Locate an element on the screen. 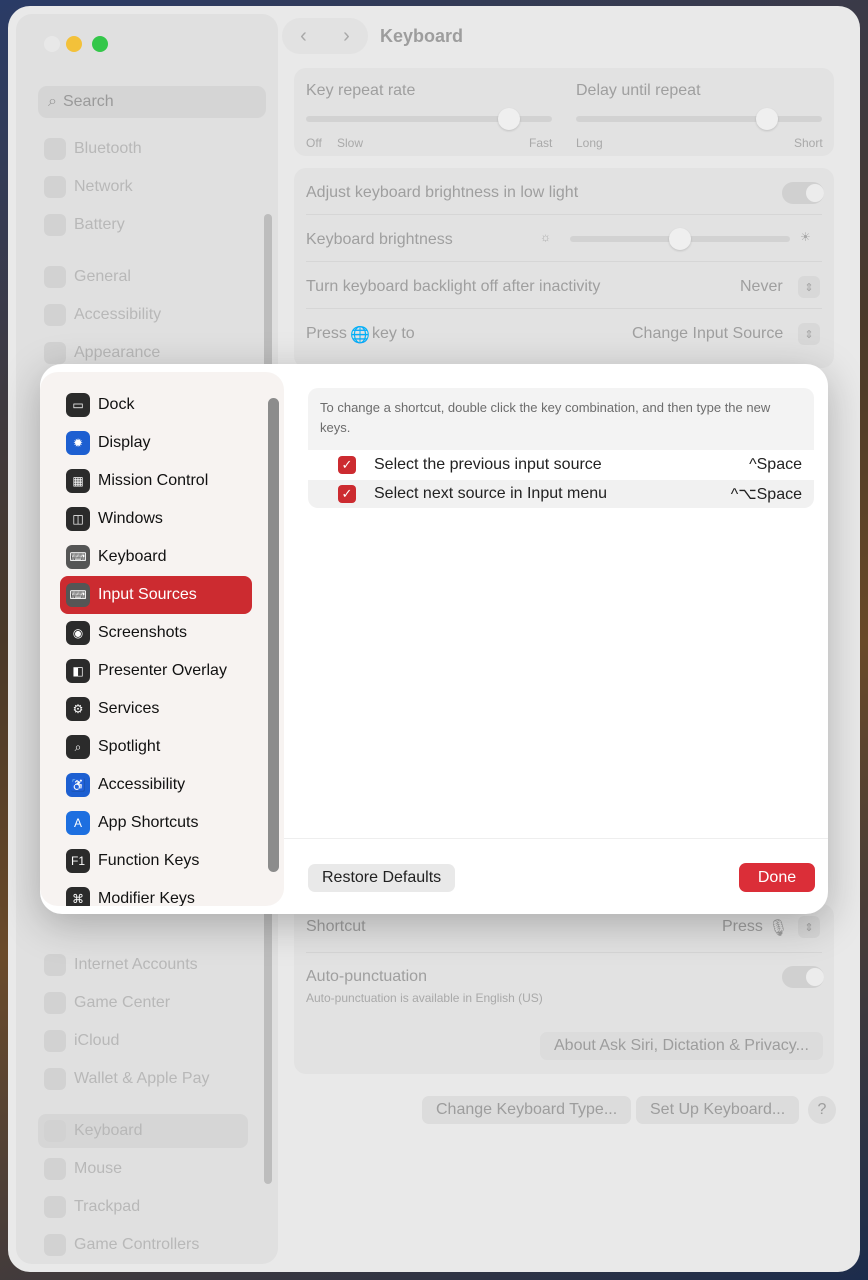 The width and height of the screenshot is (868, 1280). category-spotlight: ⌕ Spotlight is located at coordinates (156, 747).